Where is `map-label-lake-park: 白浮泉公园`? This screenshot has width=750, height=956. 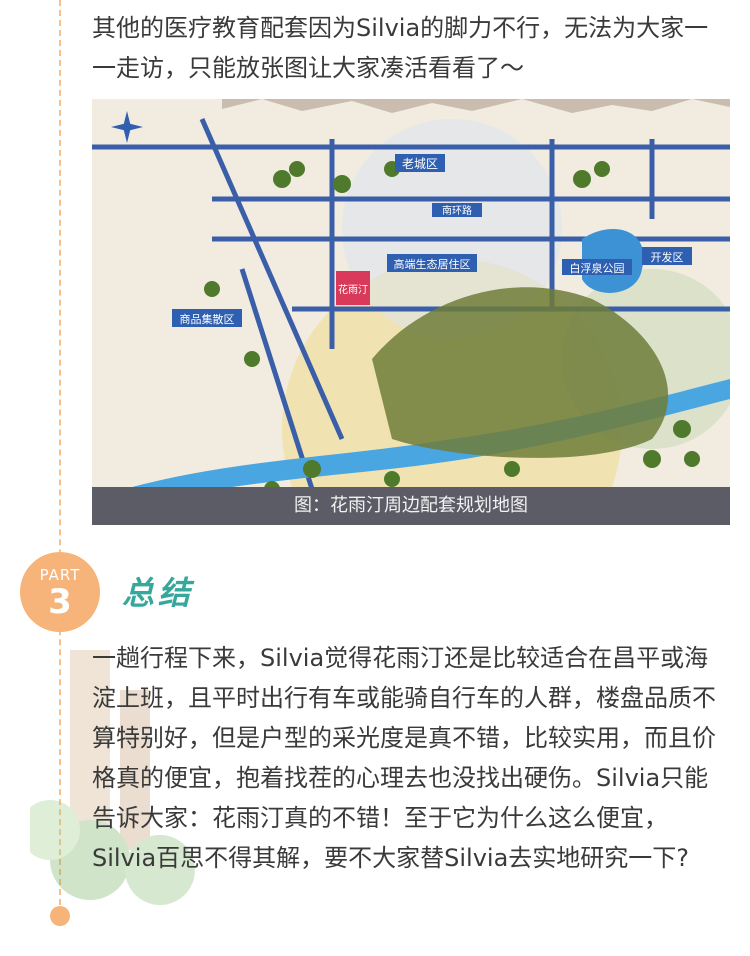 map-label-lake-park: 白浮泉公园 is located at coordinates (597, 268).